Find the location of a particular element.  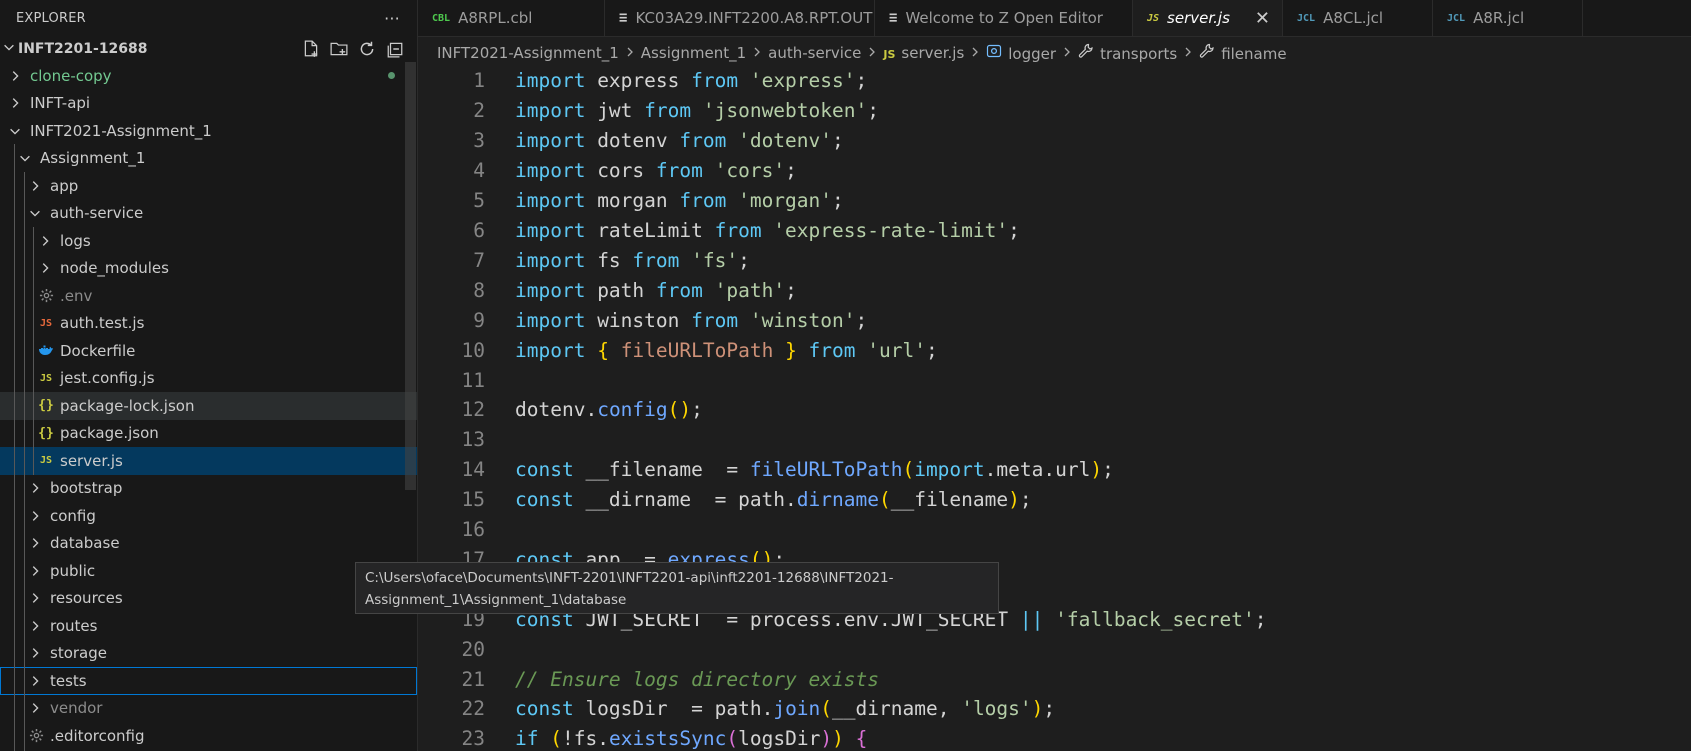

tree-item-dockerfile: Dockerfile is located at coordinates (208, 351).